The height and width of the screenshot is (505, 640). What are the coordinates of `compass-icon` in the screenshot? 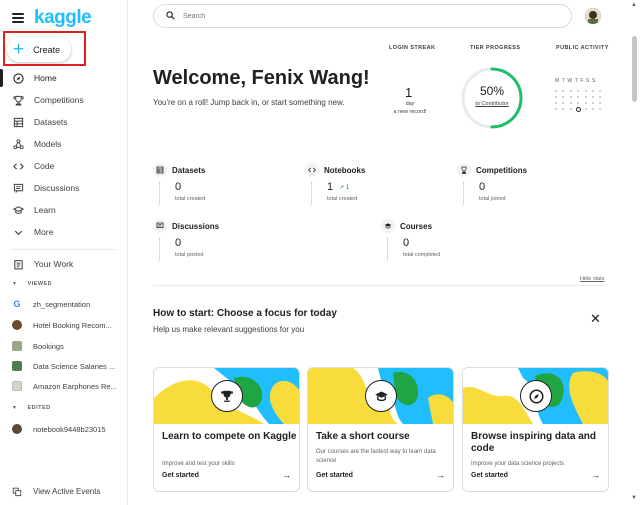 It's located at (536, 396).